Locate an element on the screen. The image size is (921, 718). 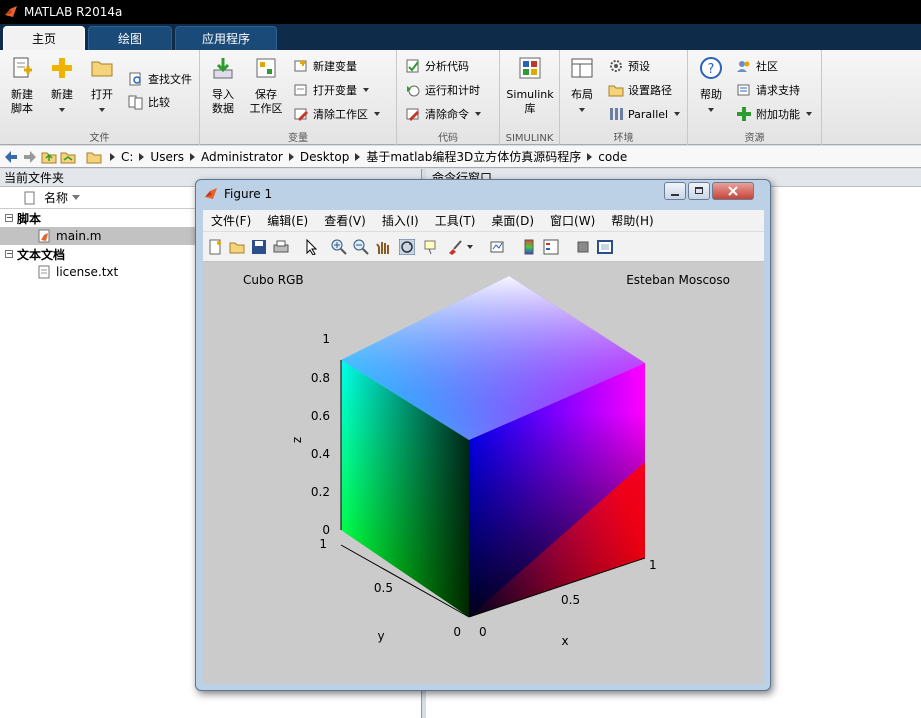
breadcrumb-item: C: is located at coordinates (127, 157).